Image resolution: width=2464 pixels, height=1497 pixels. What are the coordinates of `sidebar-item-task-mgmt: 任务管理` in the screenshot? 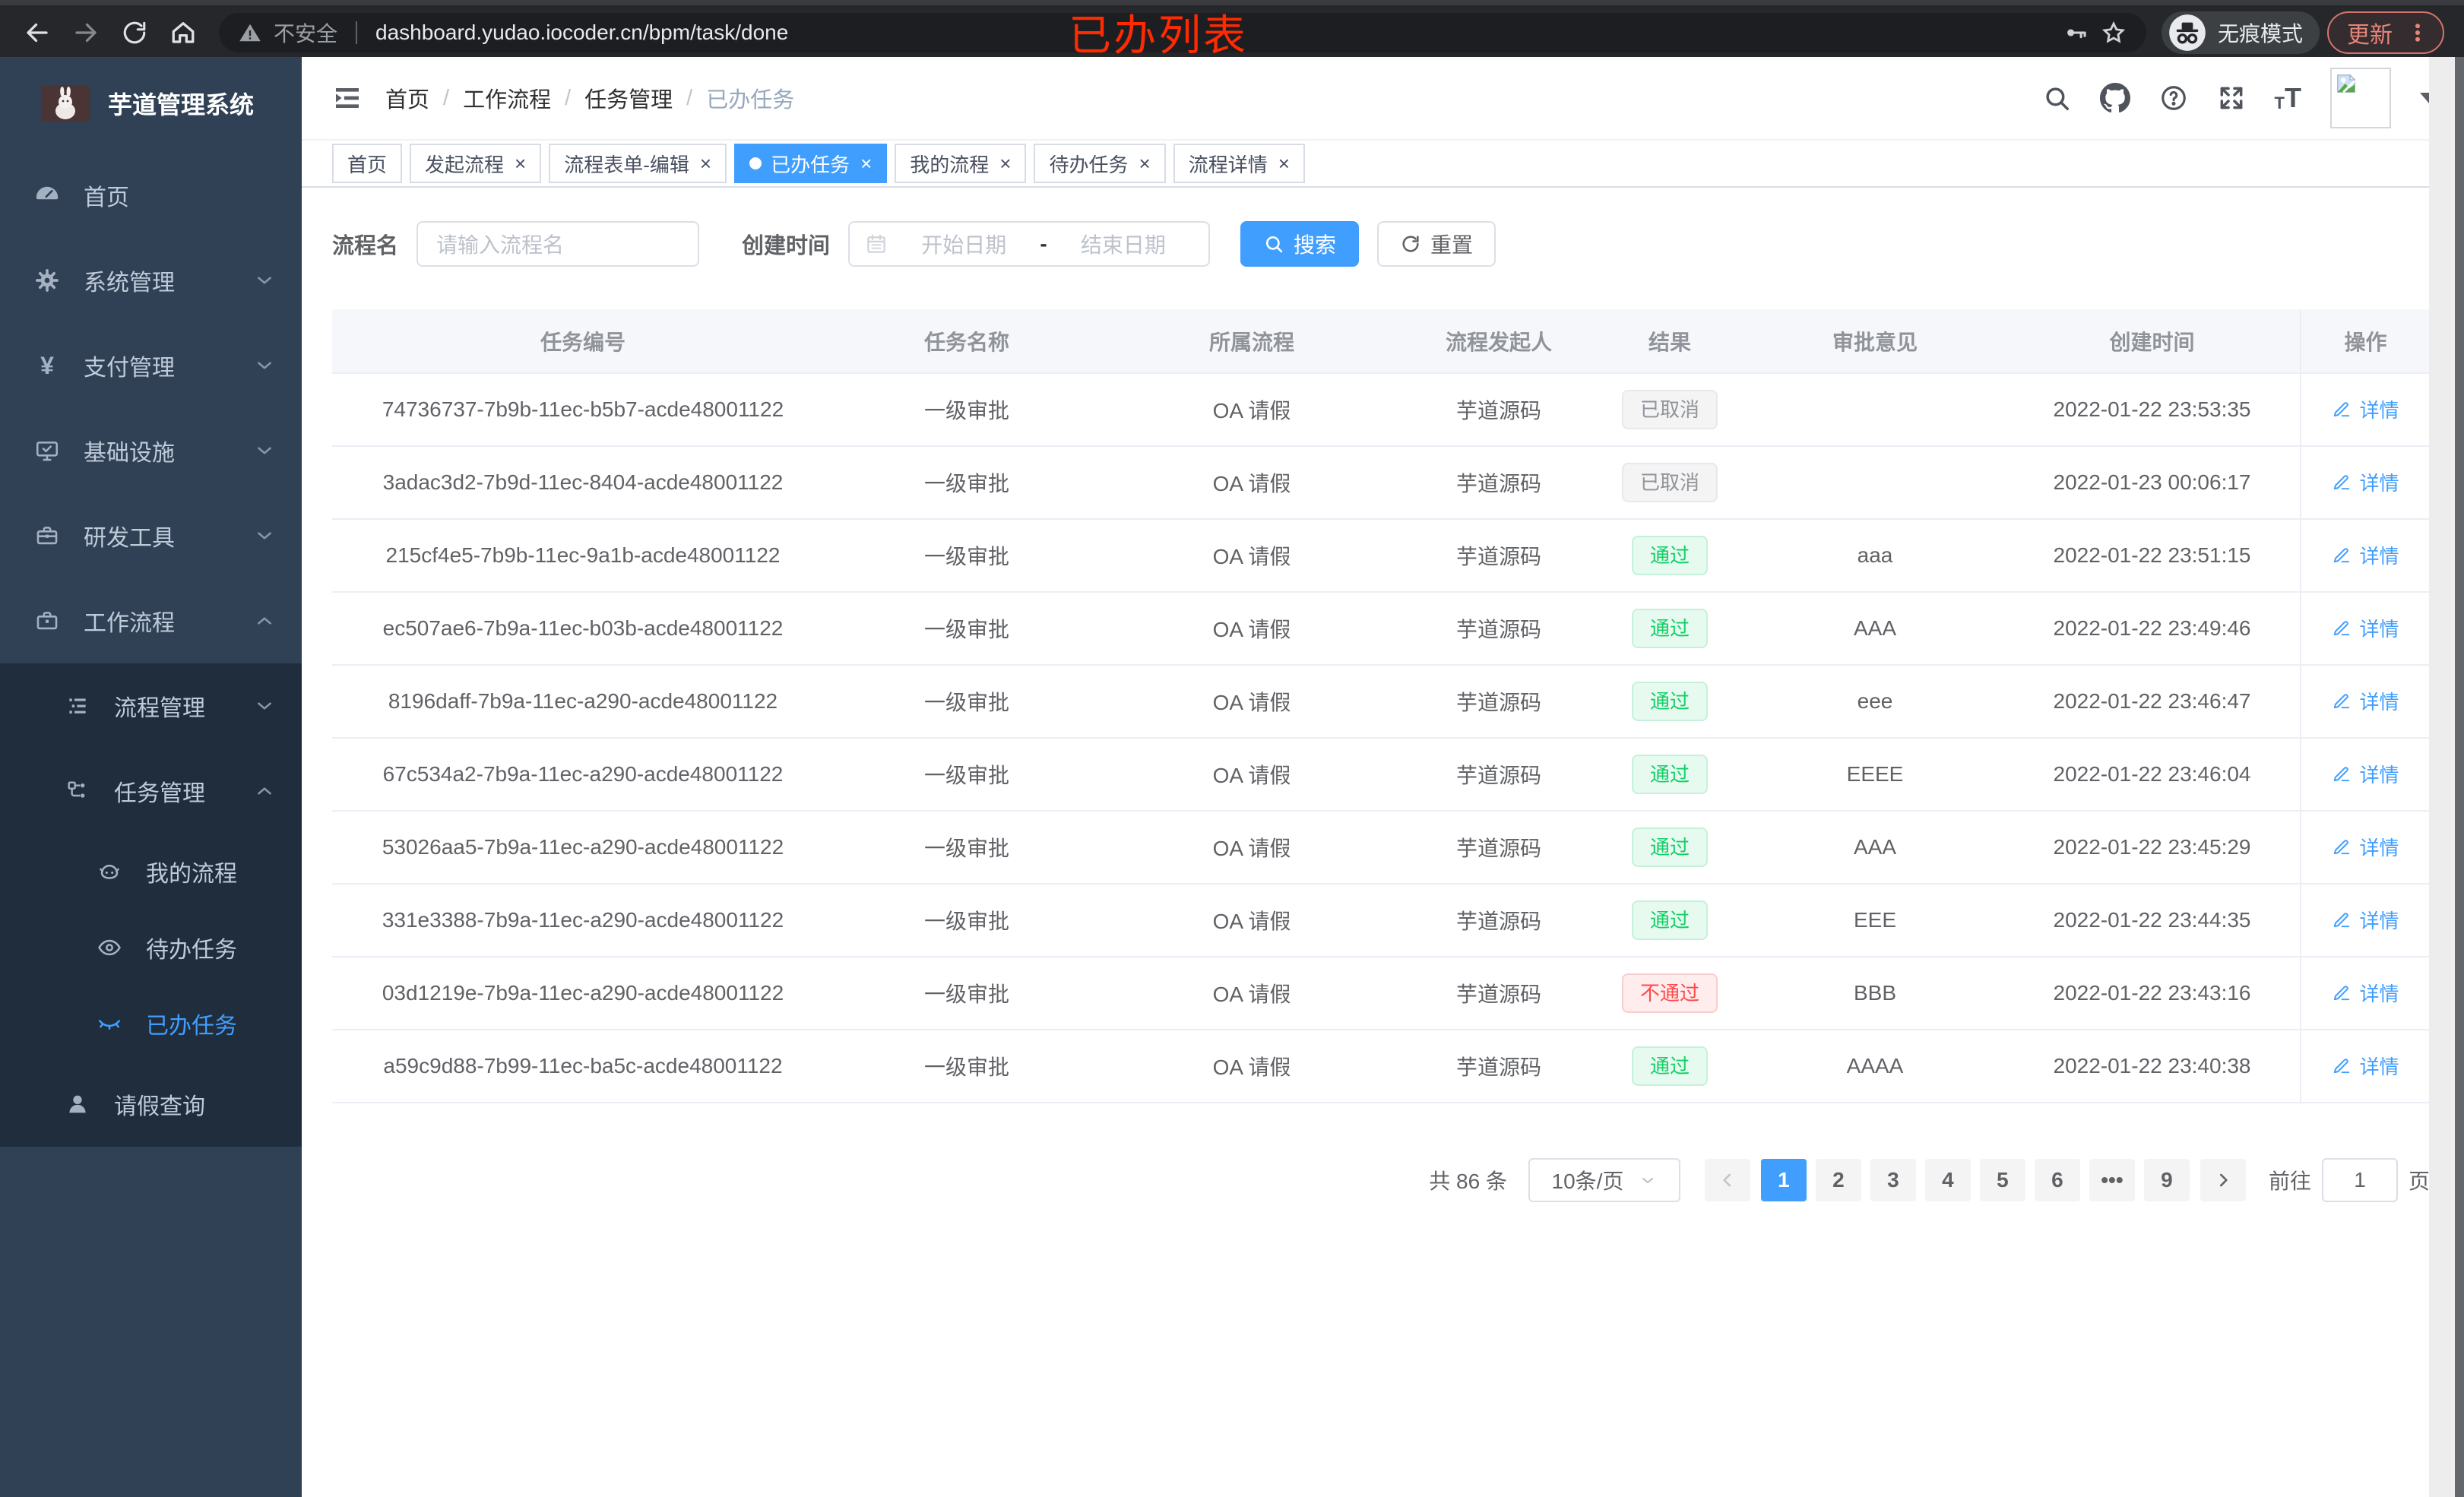 It's located at (151, 791).